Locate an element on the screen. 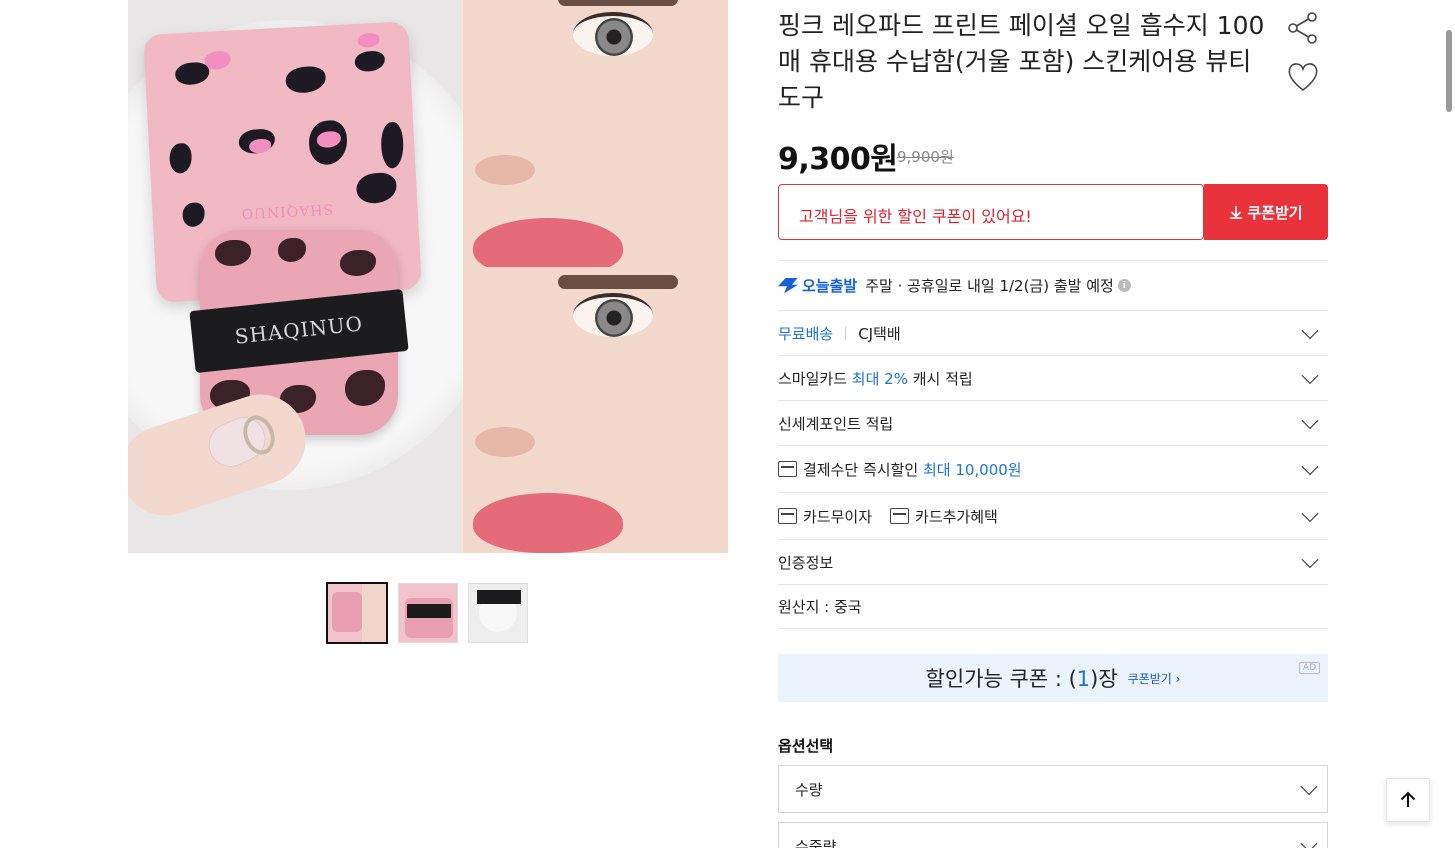 The image size is (1455, 848). origin-label: 원산지 : 중국 is located at coordinates (820, 607).